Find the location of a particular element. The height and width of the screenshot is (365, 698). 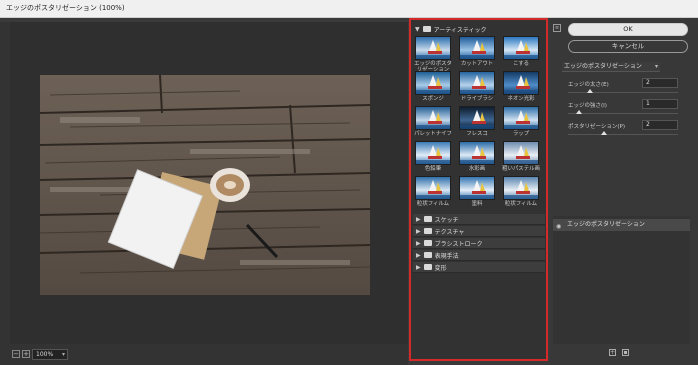

ok-button: OK is located at coordinates (628, 29).